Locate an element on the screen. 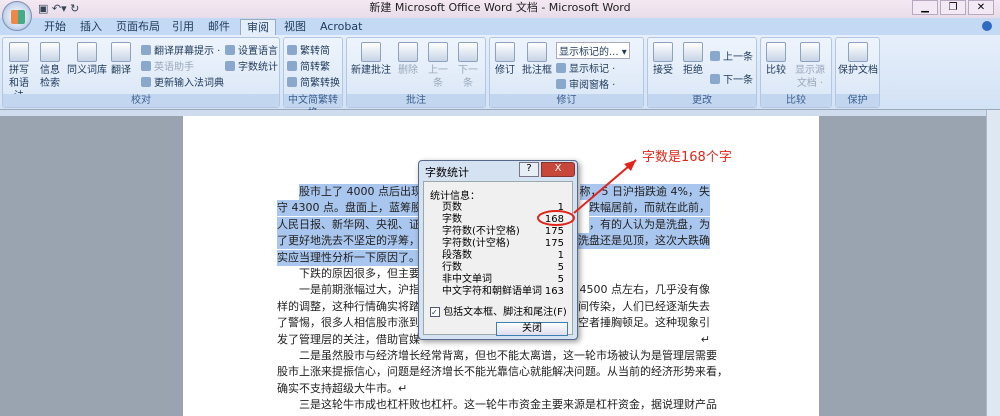 This screenshot has height=416, width=1000. office-logo-icon is located at coordinates (18, 17).